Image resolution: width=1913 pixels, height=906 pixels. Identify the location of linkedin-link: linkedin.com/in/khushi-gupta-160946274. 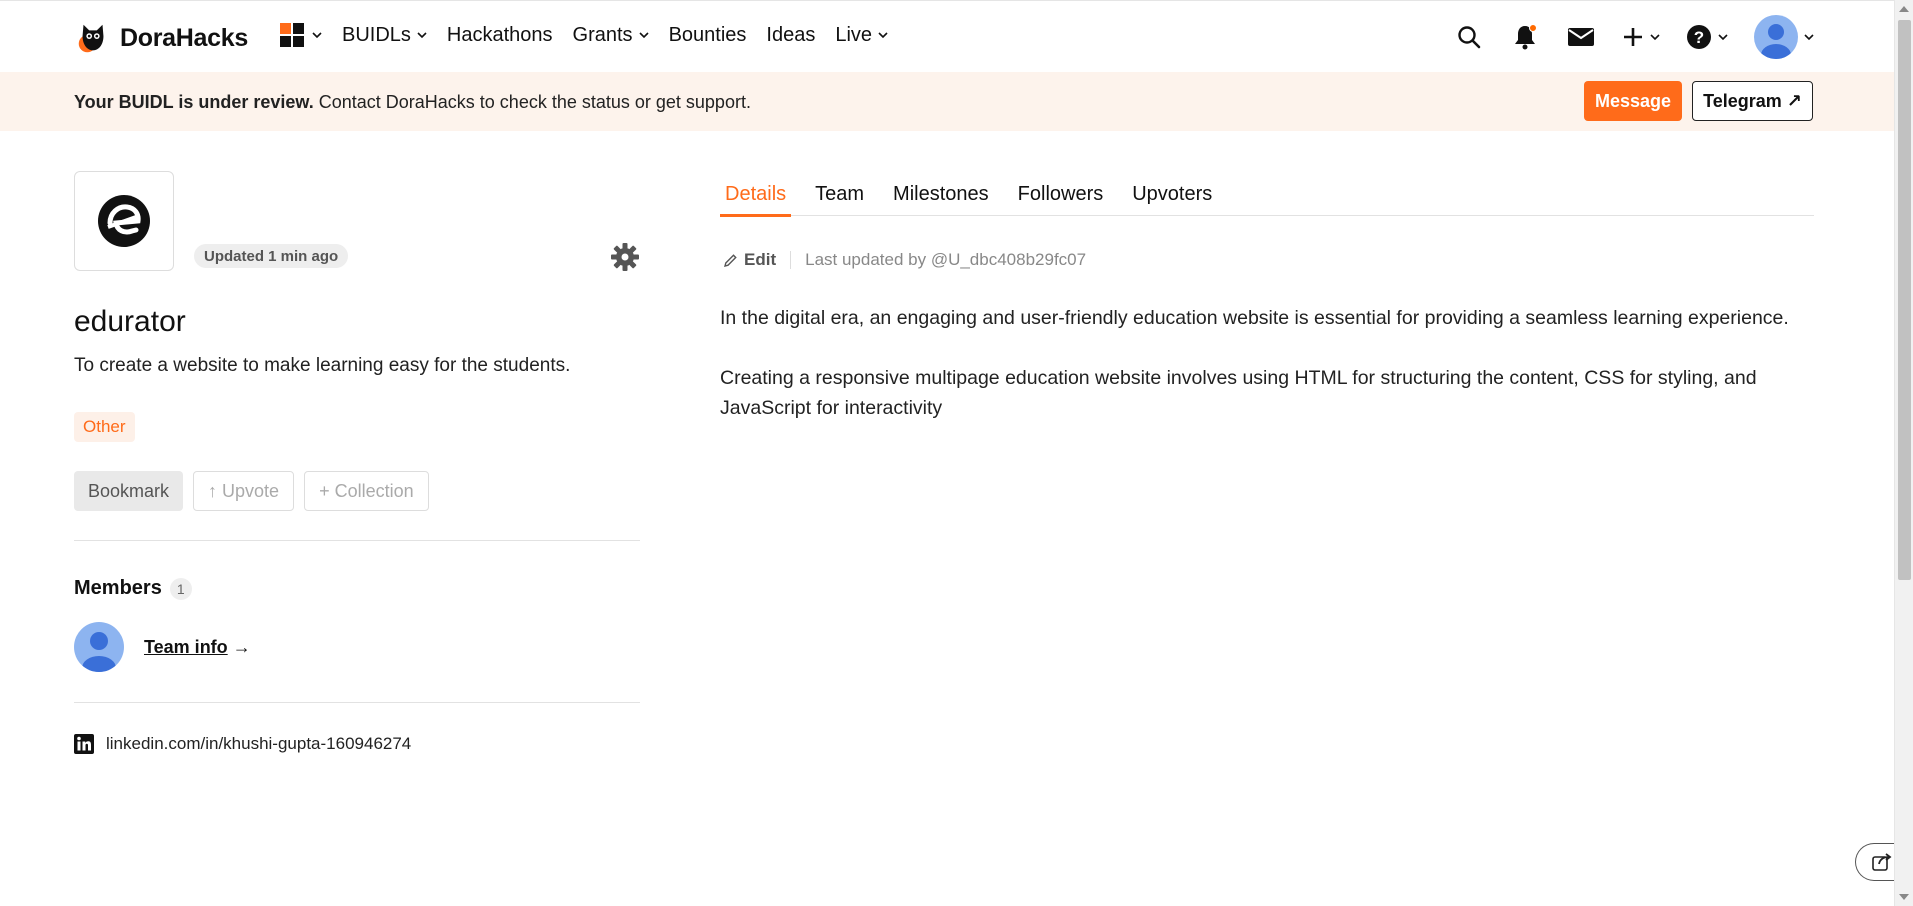
(242, 744).